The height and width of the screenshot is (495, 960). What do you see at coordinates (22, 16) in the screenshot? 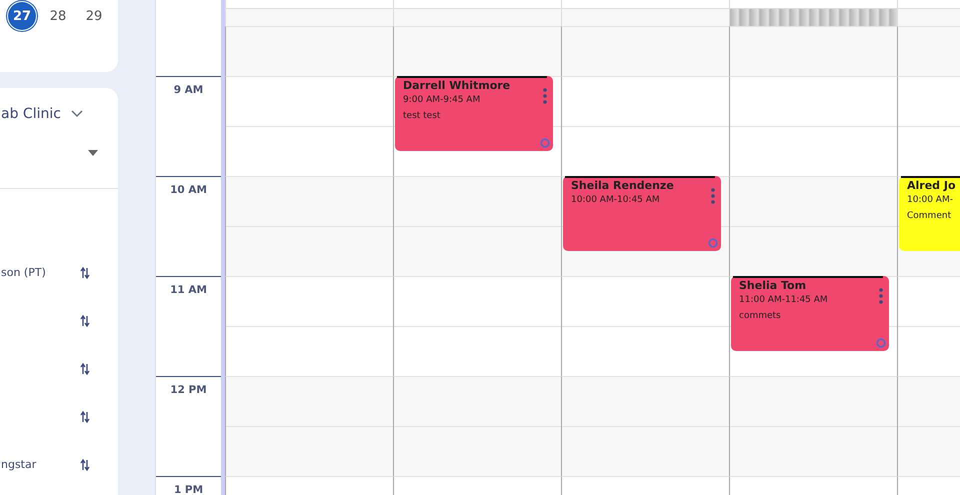
I see `date-button: 27` at bounding box center [22, 16].